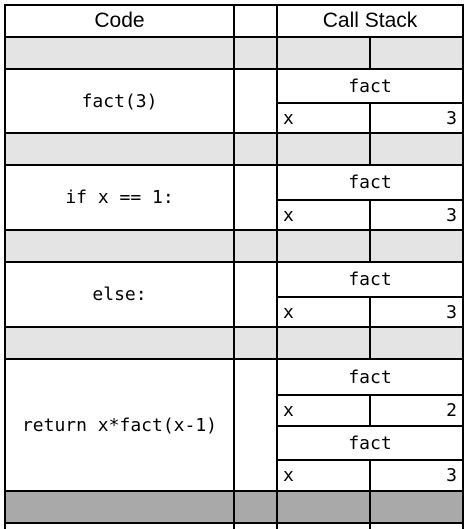 The image size is (467, 529). Describe the element at coordinates (288, 118) in the screenshot. I see `frame-var-1: x` at that location.